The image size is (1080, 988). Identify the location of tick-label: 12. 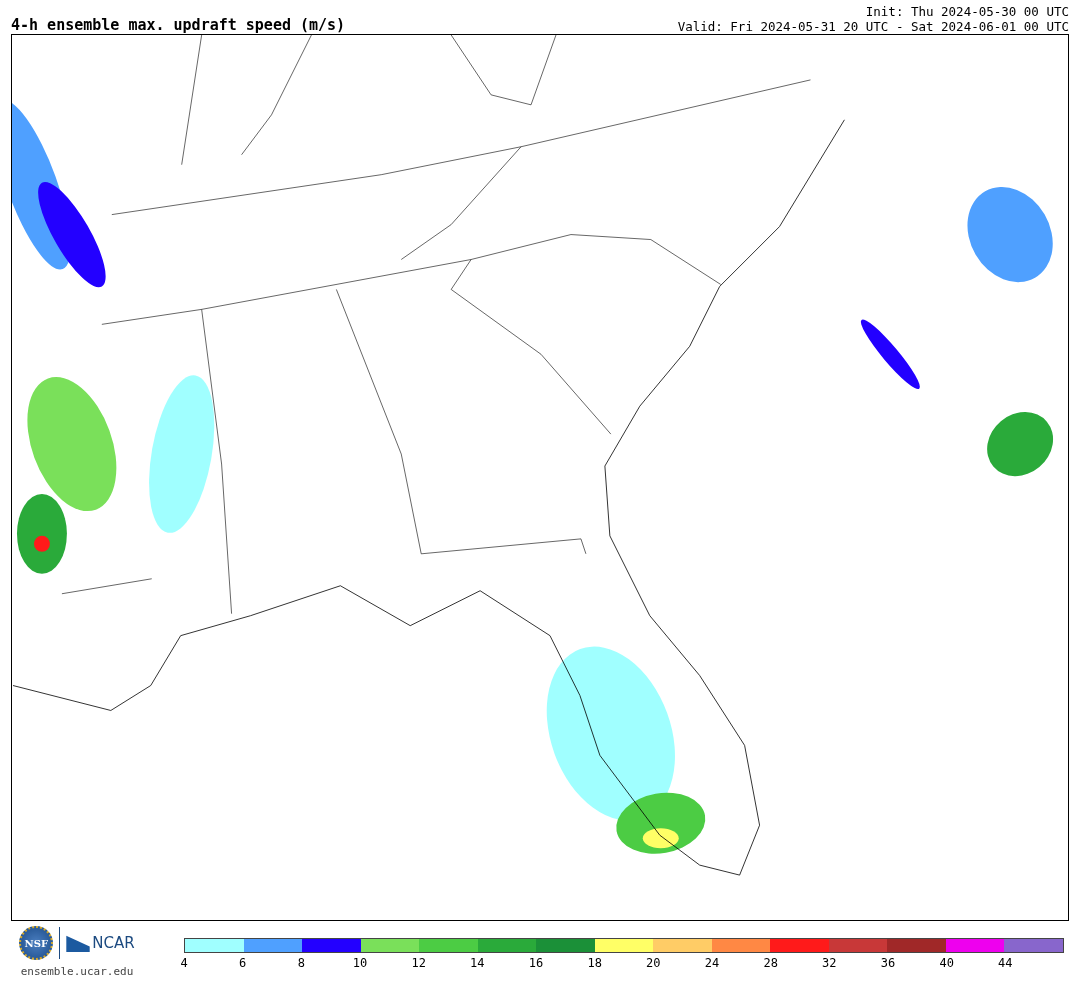
(418, 963).